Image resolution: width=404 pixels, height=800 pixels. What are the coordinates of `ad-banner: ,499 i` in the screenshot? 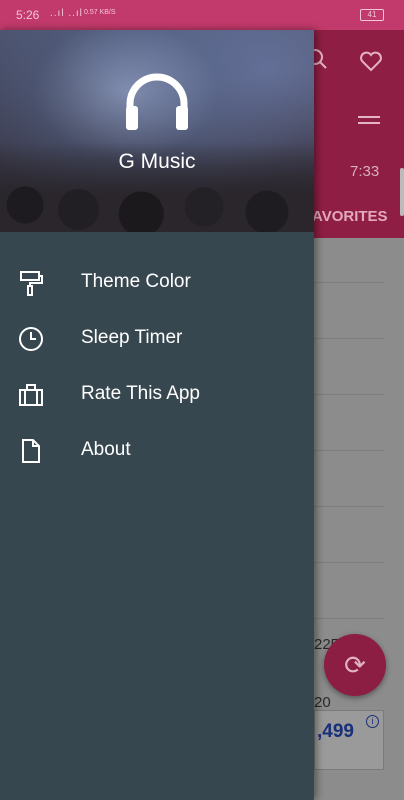 It's located at (349, 740).